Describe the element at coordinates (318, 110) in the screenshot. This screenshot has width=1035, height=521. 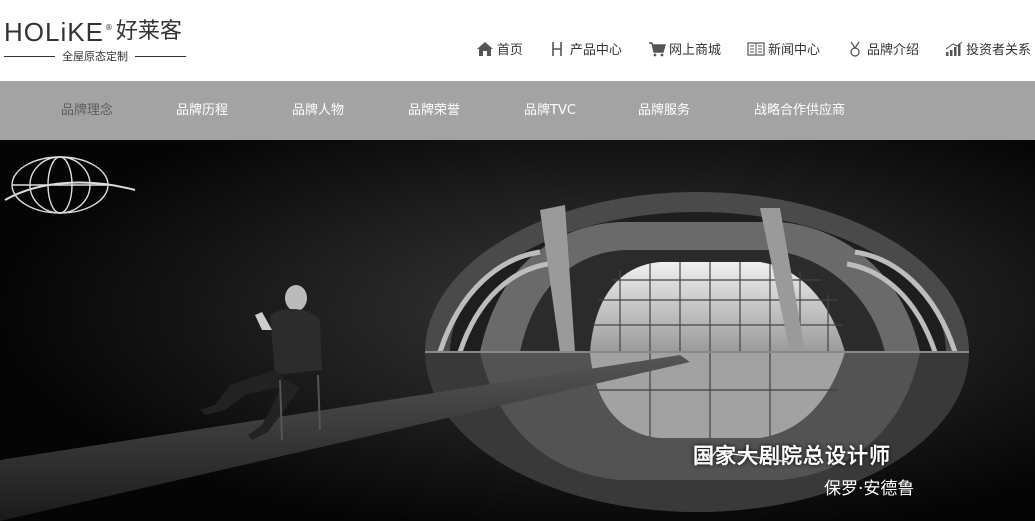
I see `subnav-item-brand-people: 品牌人物` at that location.